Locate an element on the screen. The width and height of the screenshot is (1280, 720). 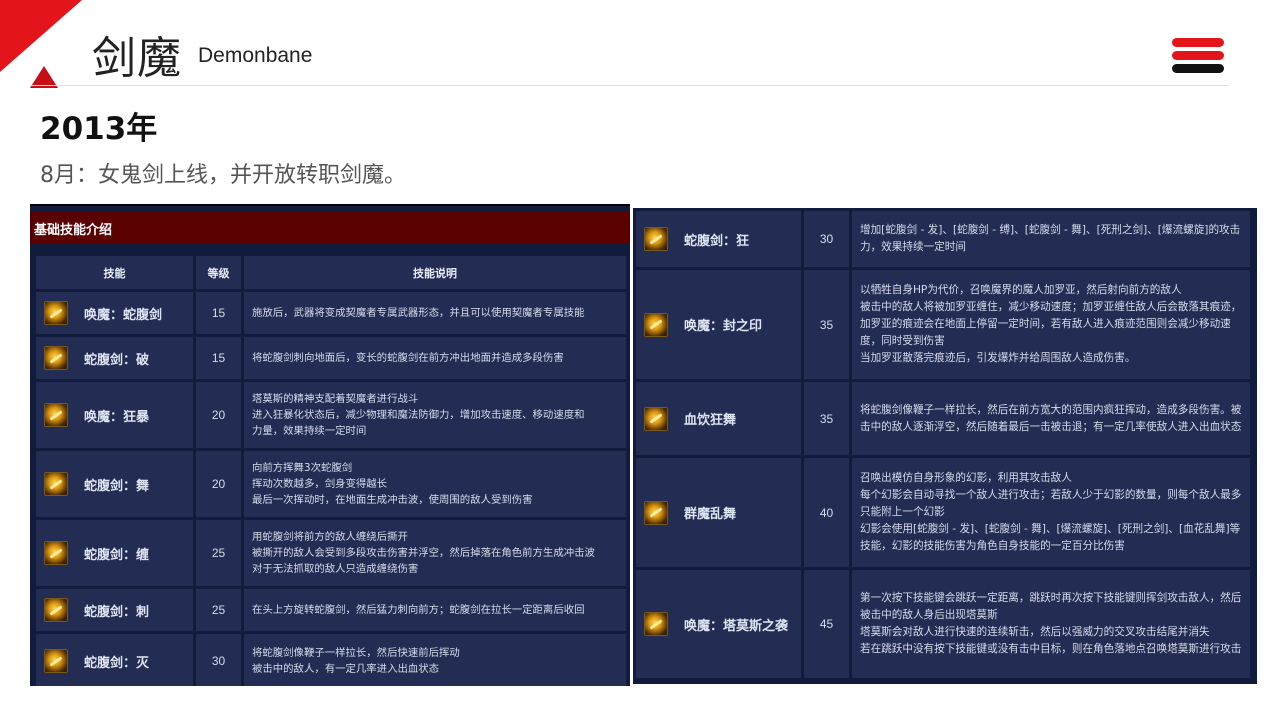
skill-cell: 唤魔：蛇腹剑 is located at coordinates (114, 313).